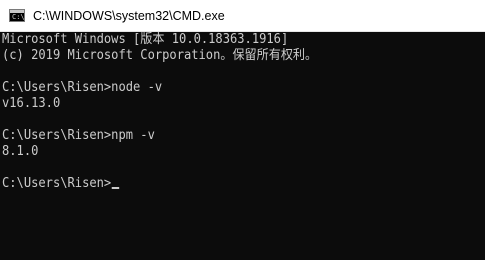  I want to click on console-line: Microsoft Windows [版本 10.0.18363.1916], so click(145, 39).